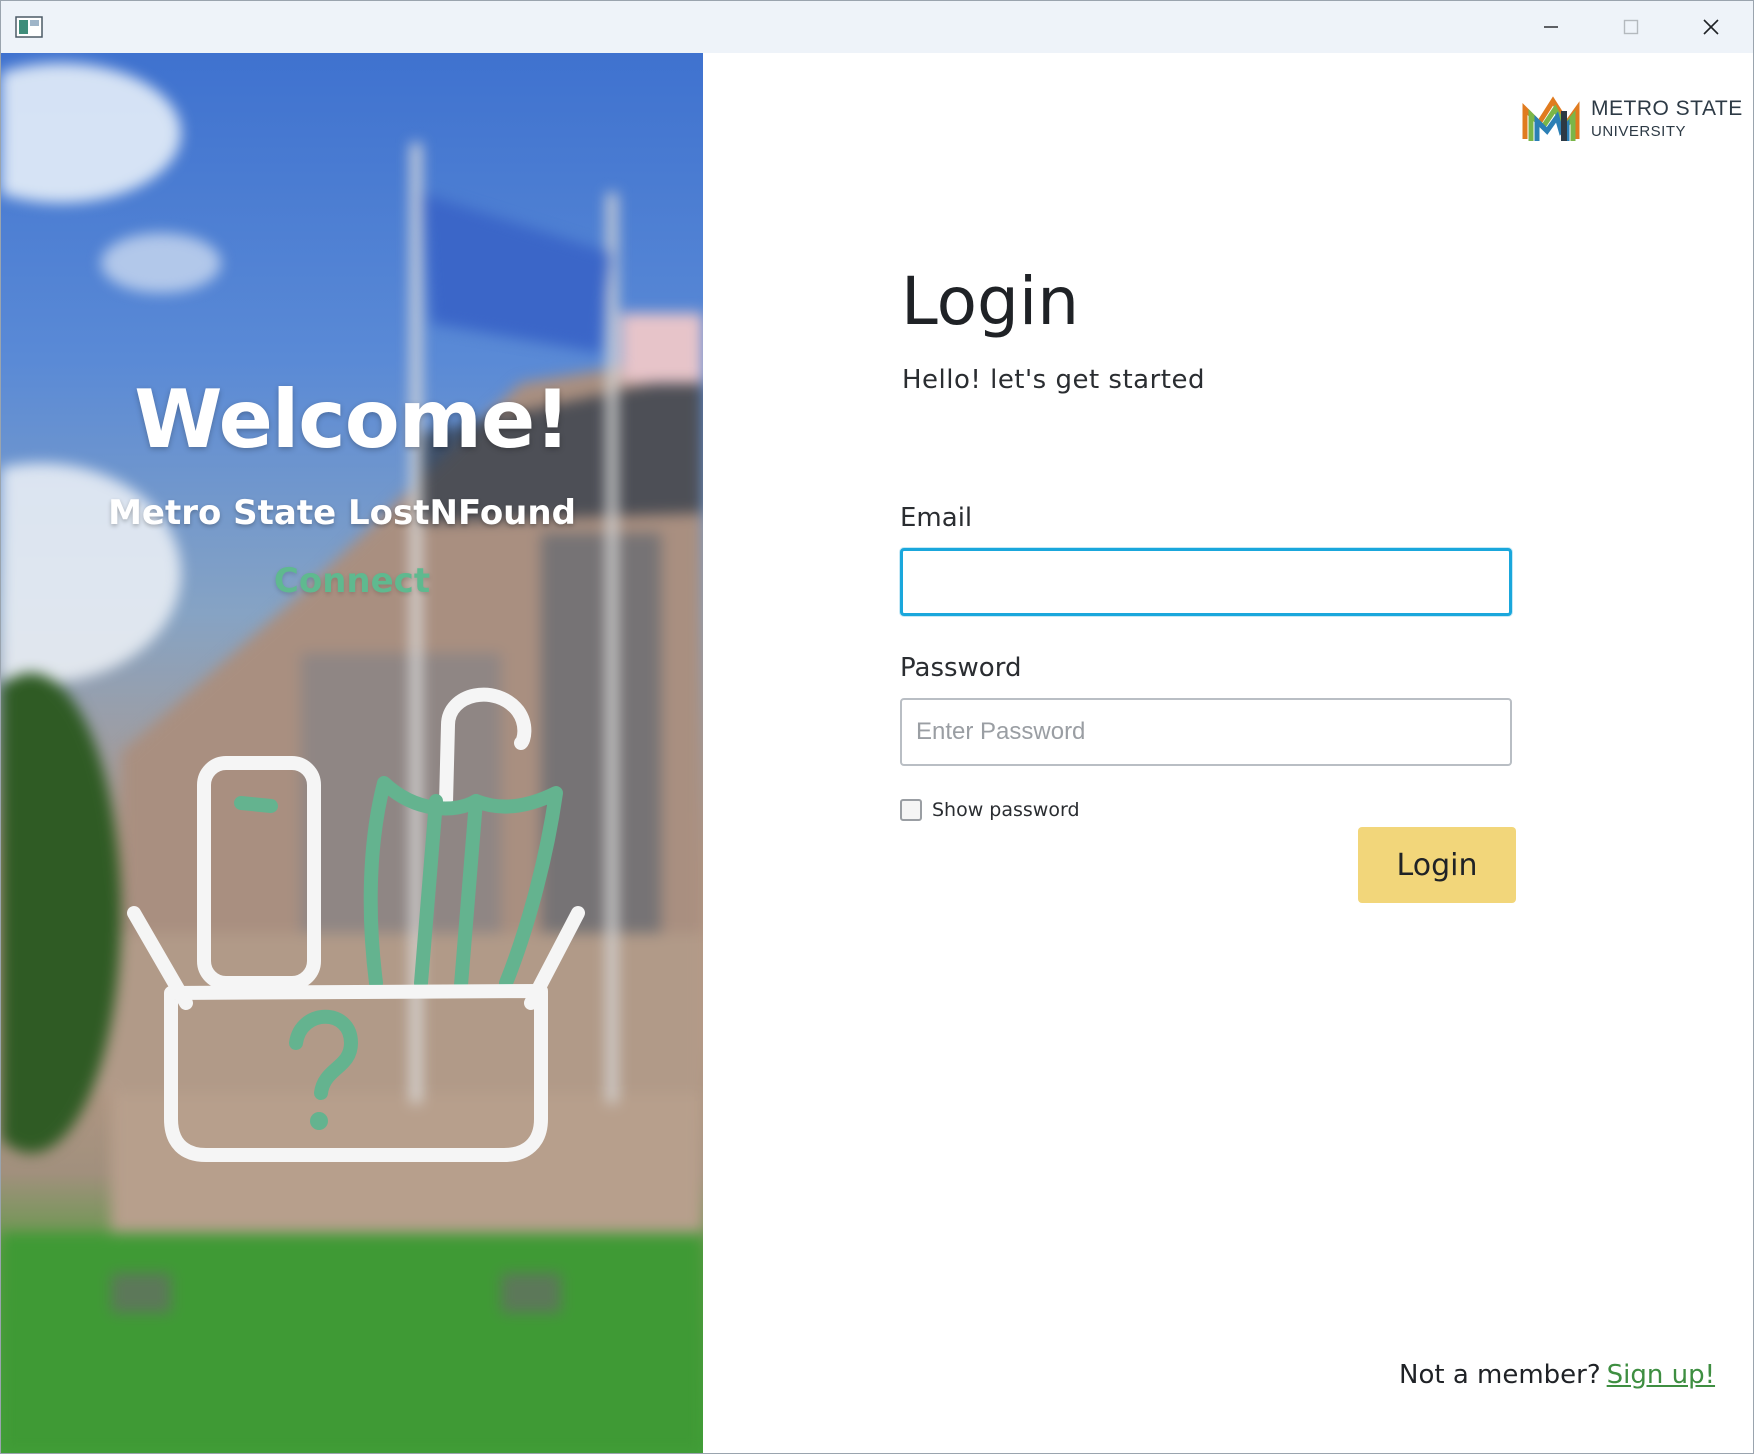 The height and width of the screenshot is (1454, 1754). What do you see at coordinates (1551, 118) in the screenshot?
I see `metro-state-logo-icon` at bounding box center [1551, 118].